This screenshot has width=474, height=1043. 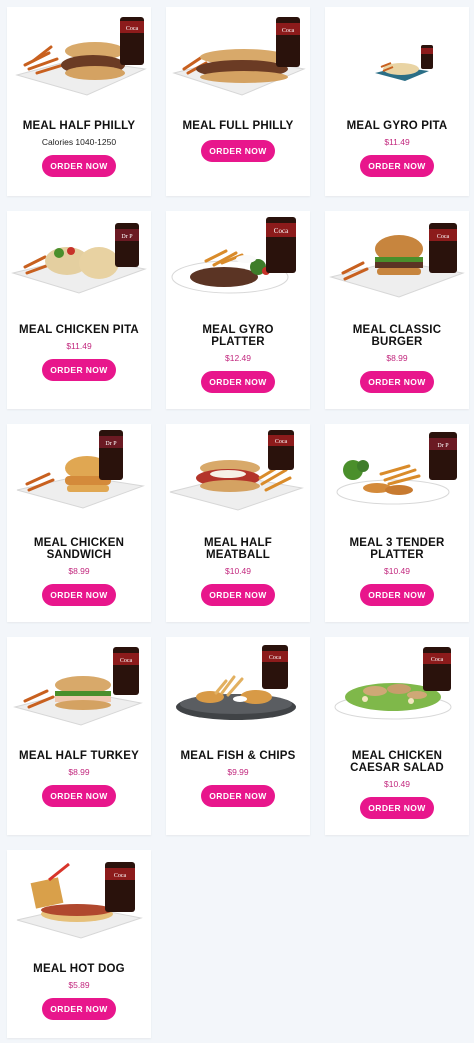 I want to click on menu-card-classic-burger: Coca MEAL CLASSIC BURGER $8.99 ORDER NOW, so click(x=397, y=310).